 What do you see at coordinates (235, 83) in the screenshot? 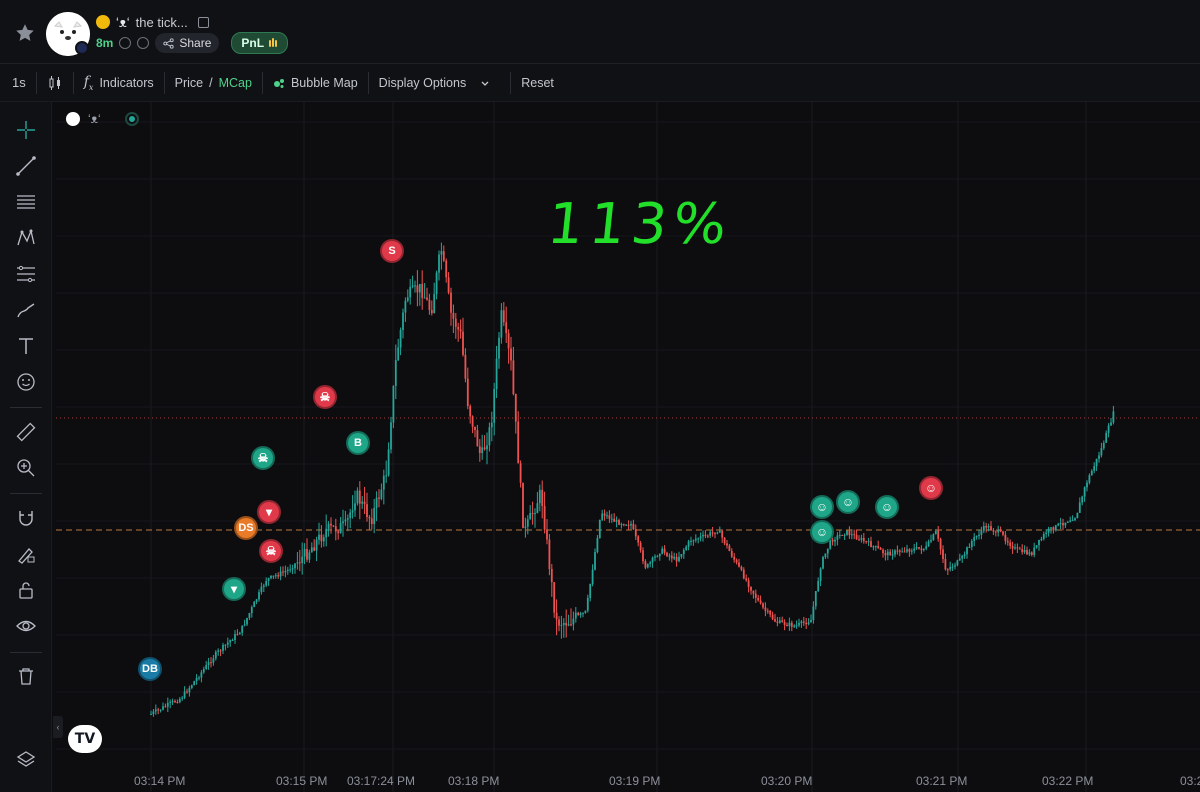
I see `mcap-label: MCap` at bounding box center [235, 83].